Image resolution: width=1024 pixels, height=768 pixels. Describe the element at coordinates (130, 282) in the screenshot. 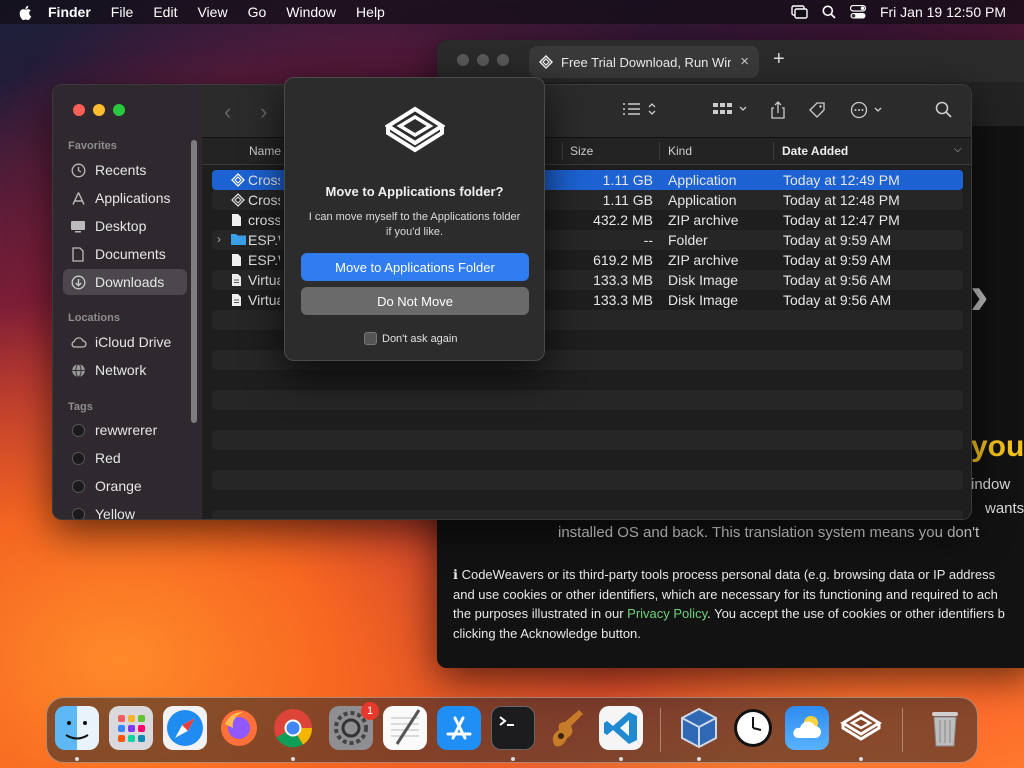

I see `sidebar-item-label: Downloads` at that location.